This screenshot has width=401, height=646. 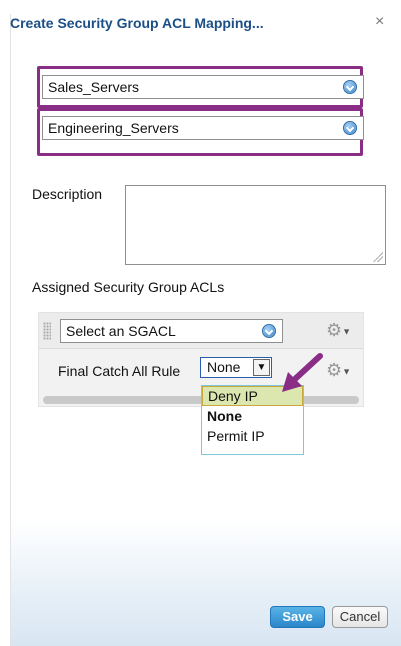 I want to click on assigned-acls-label: Assigned Security Group ACLs, so click(x=128, y=287).